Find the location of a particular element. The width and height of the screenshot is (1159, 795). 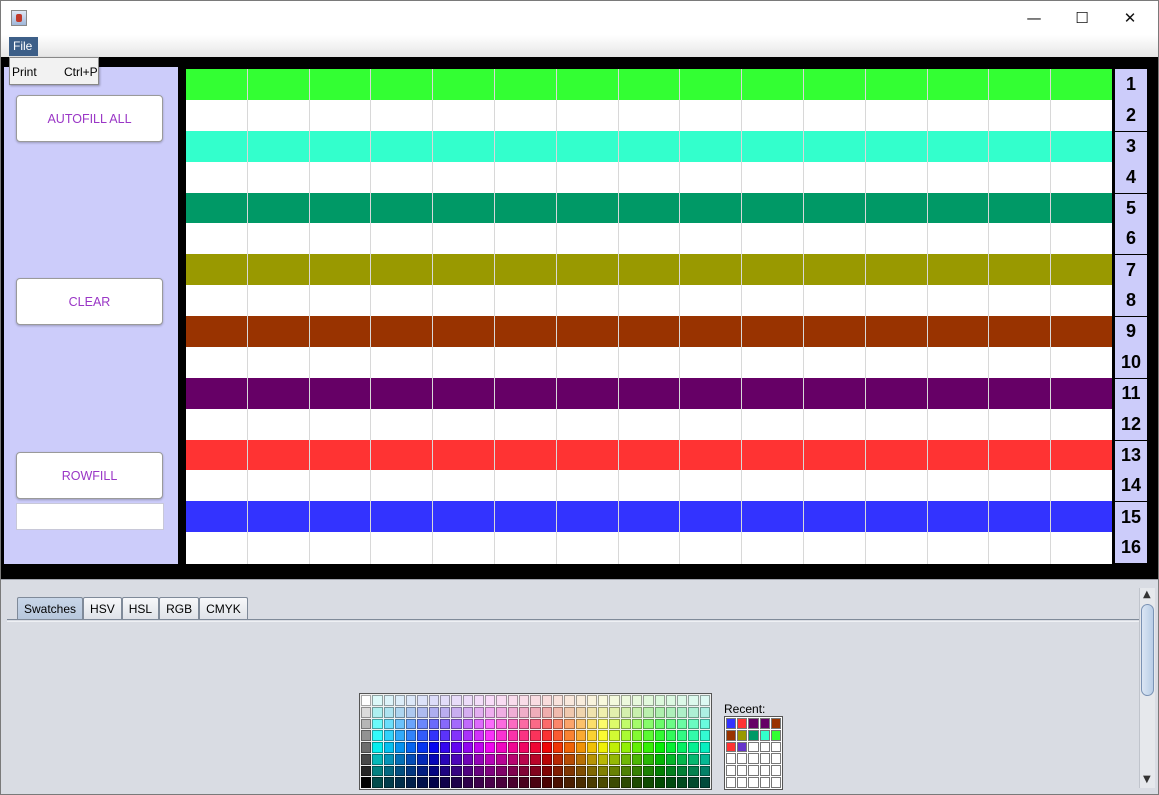

scrollbar-thumb is located at coordinates (1147, 650).